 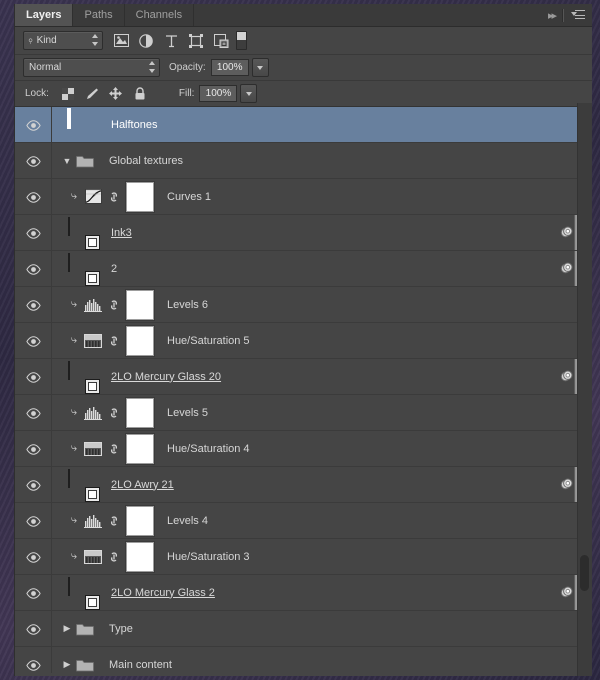 I want to click on filter-shape-layers-icon, so click(x=196, y=41).